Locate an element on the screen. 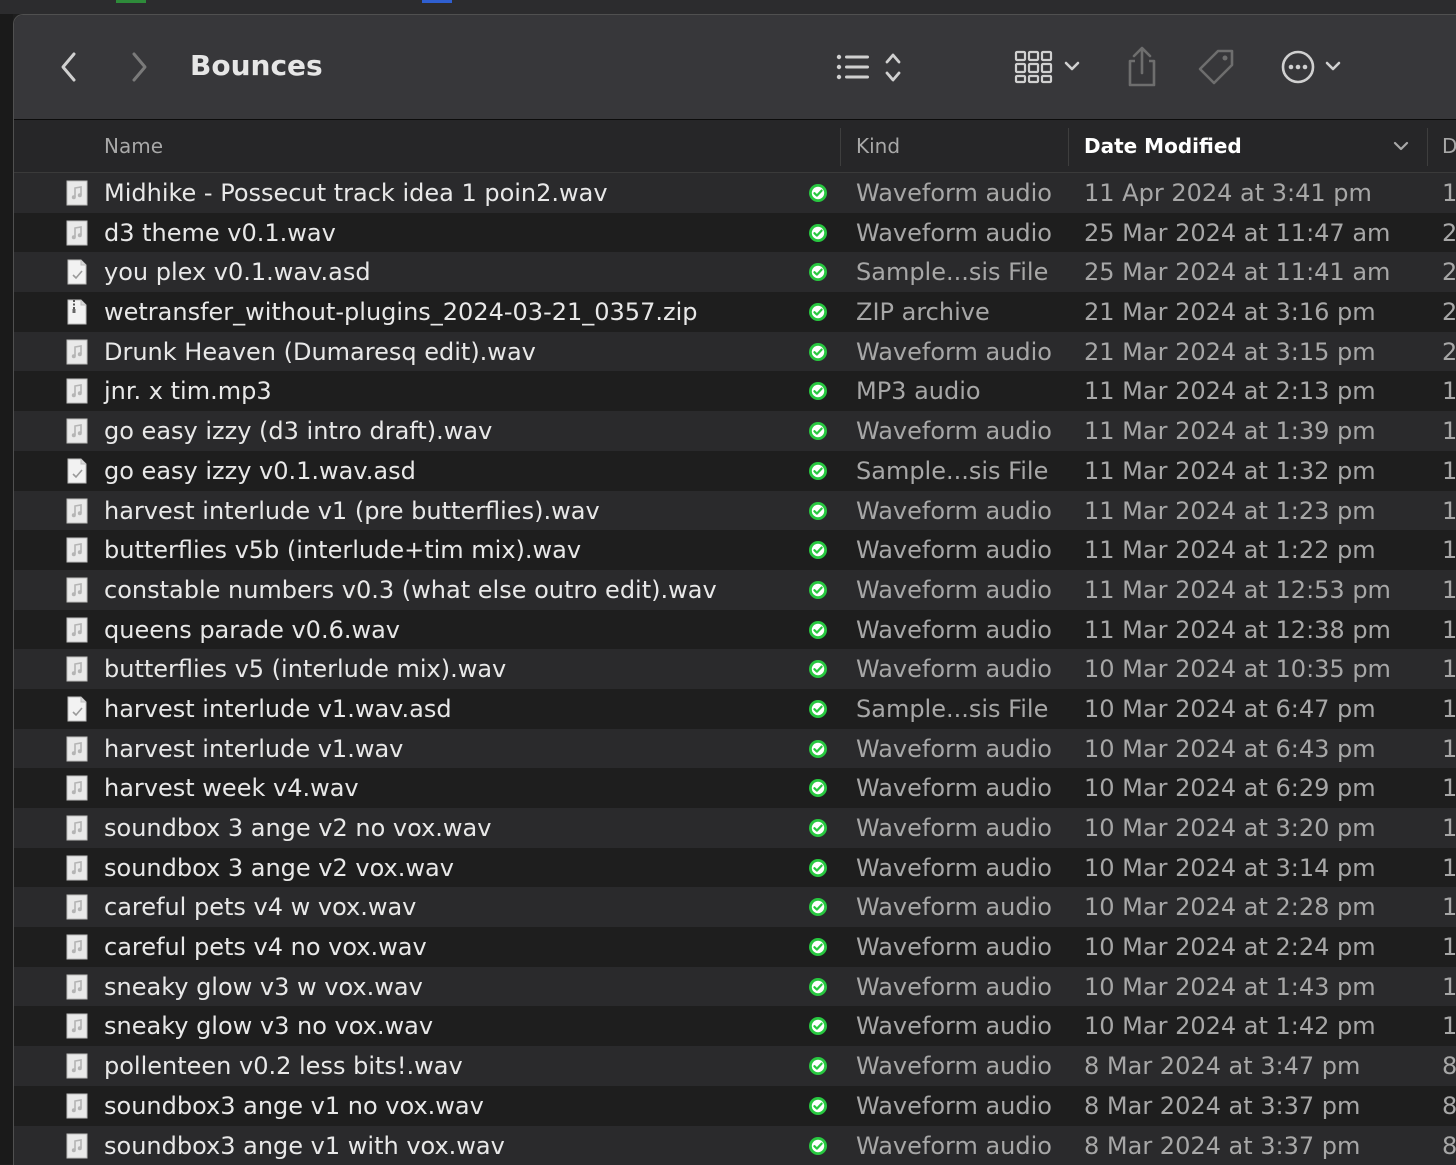 The height and width of the screenshot is (1165, 1456). file-name: careful pets v4 no vox.wav is located at coordinates (265, 947).